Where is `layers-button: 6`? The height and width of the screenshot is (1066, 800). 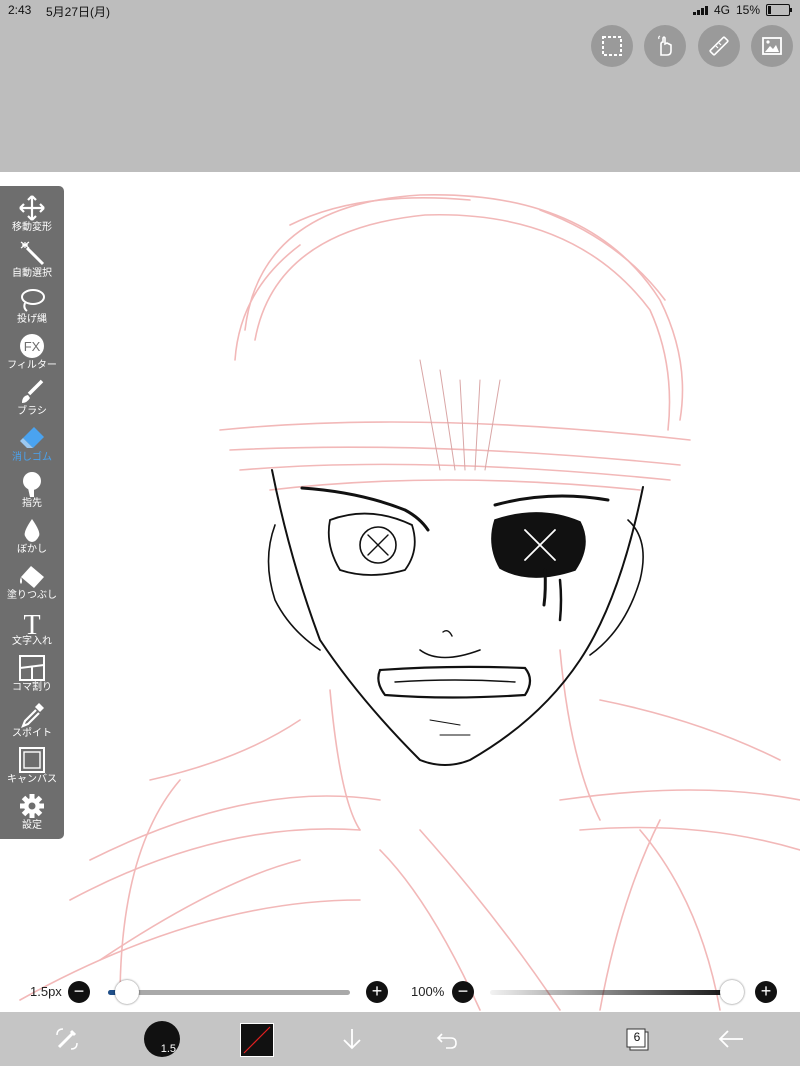 layers-button: 6 is located at coordinates (637, 1039).